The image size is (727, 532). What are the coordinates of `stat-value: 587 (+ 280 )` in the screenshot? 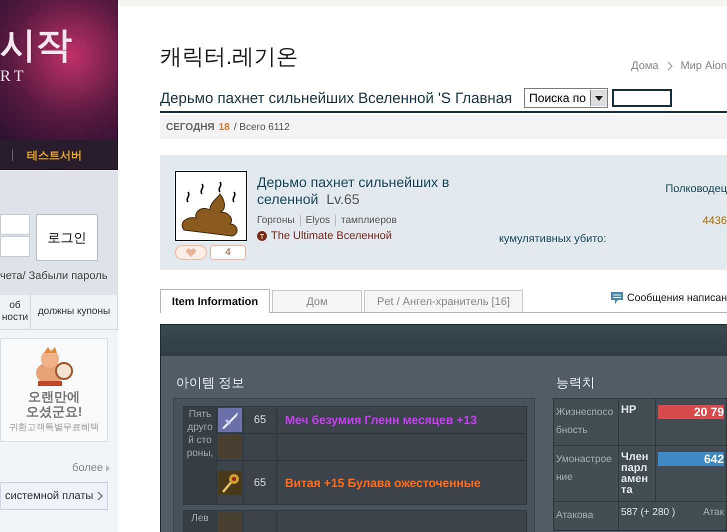 It's located at (648, 512).